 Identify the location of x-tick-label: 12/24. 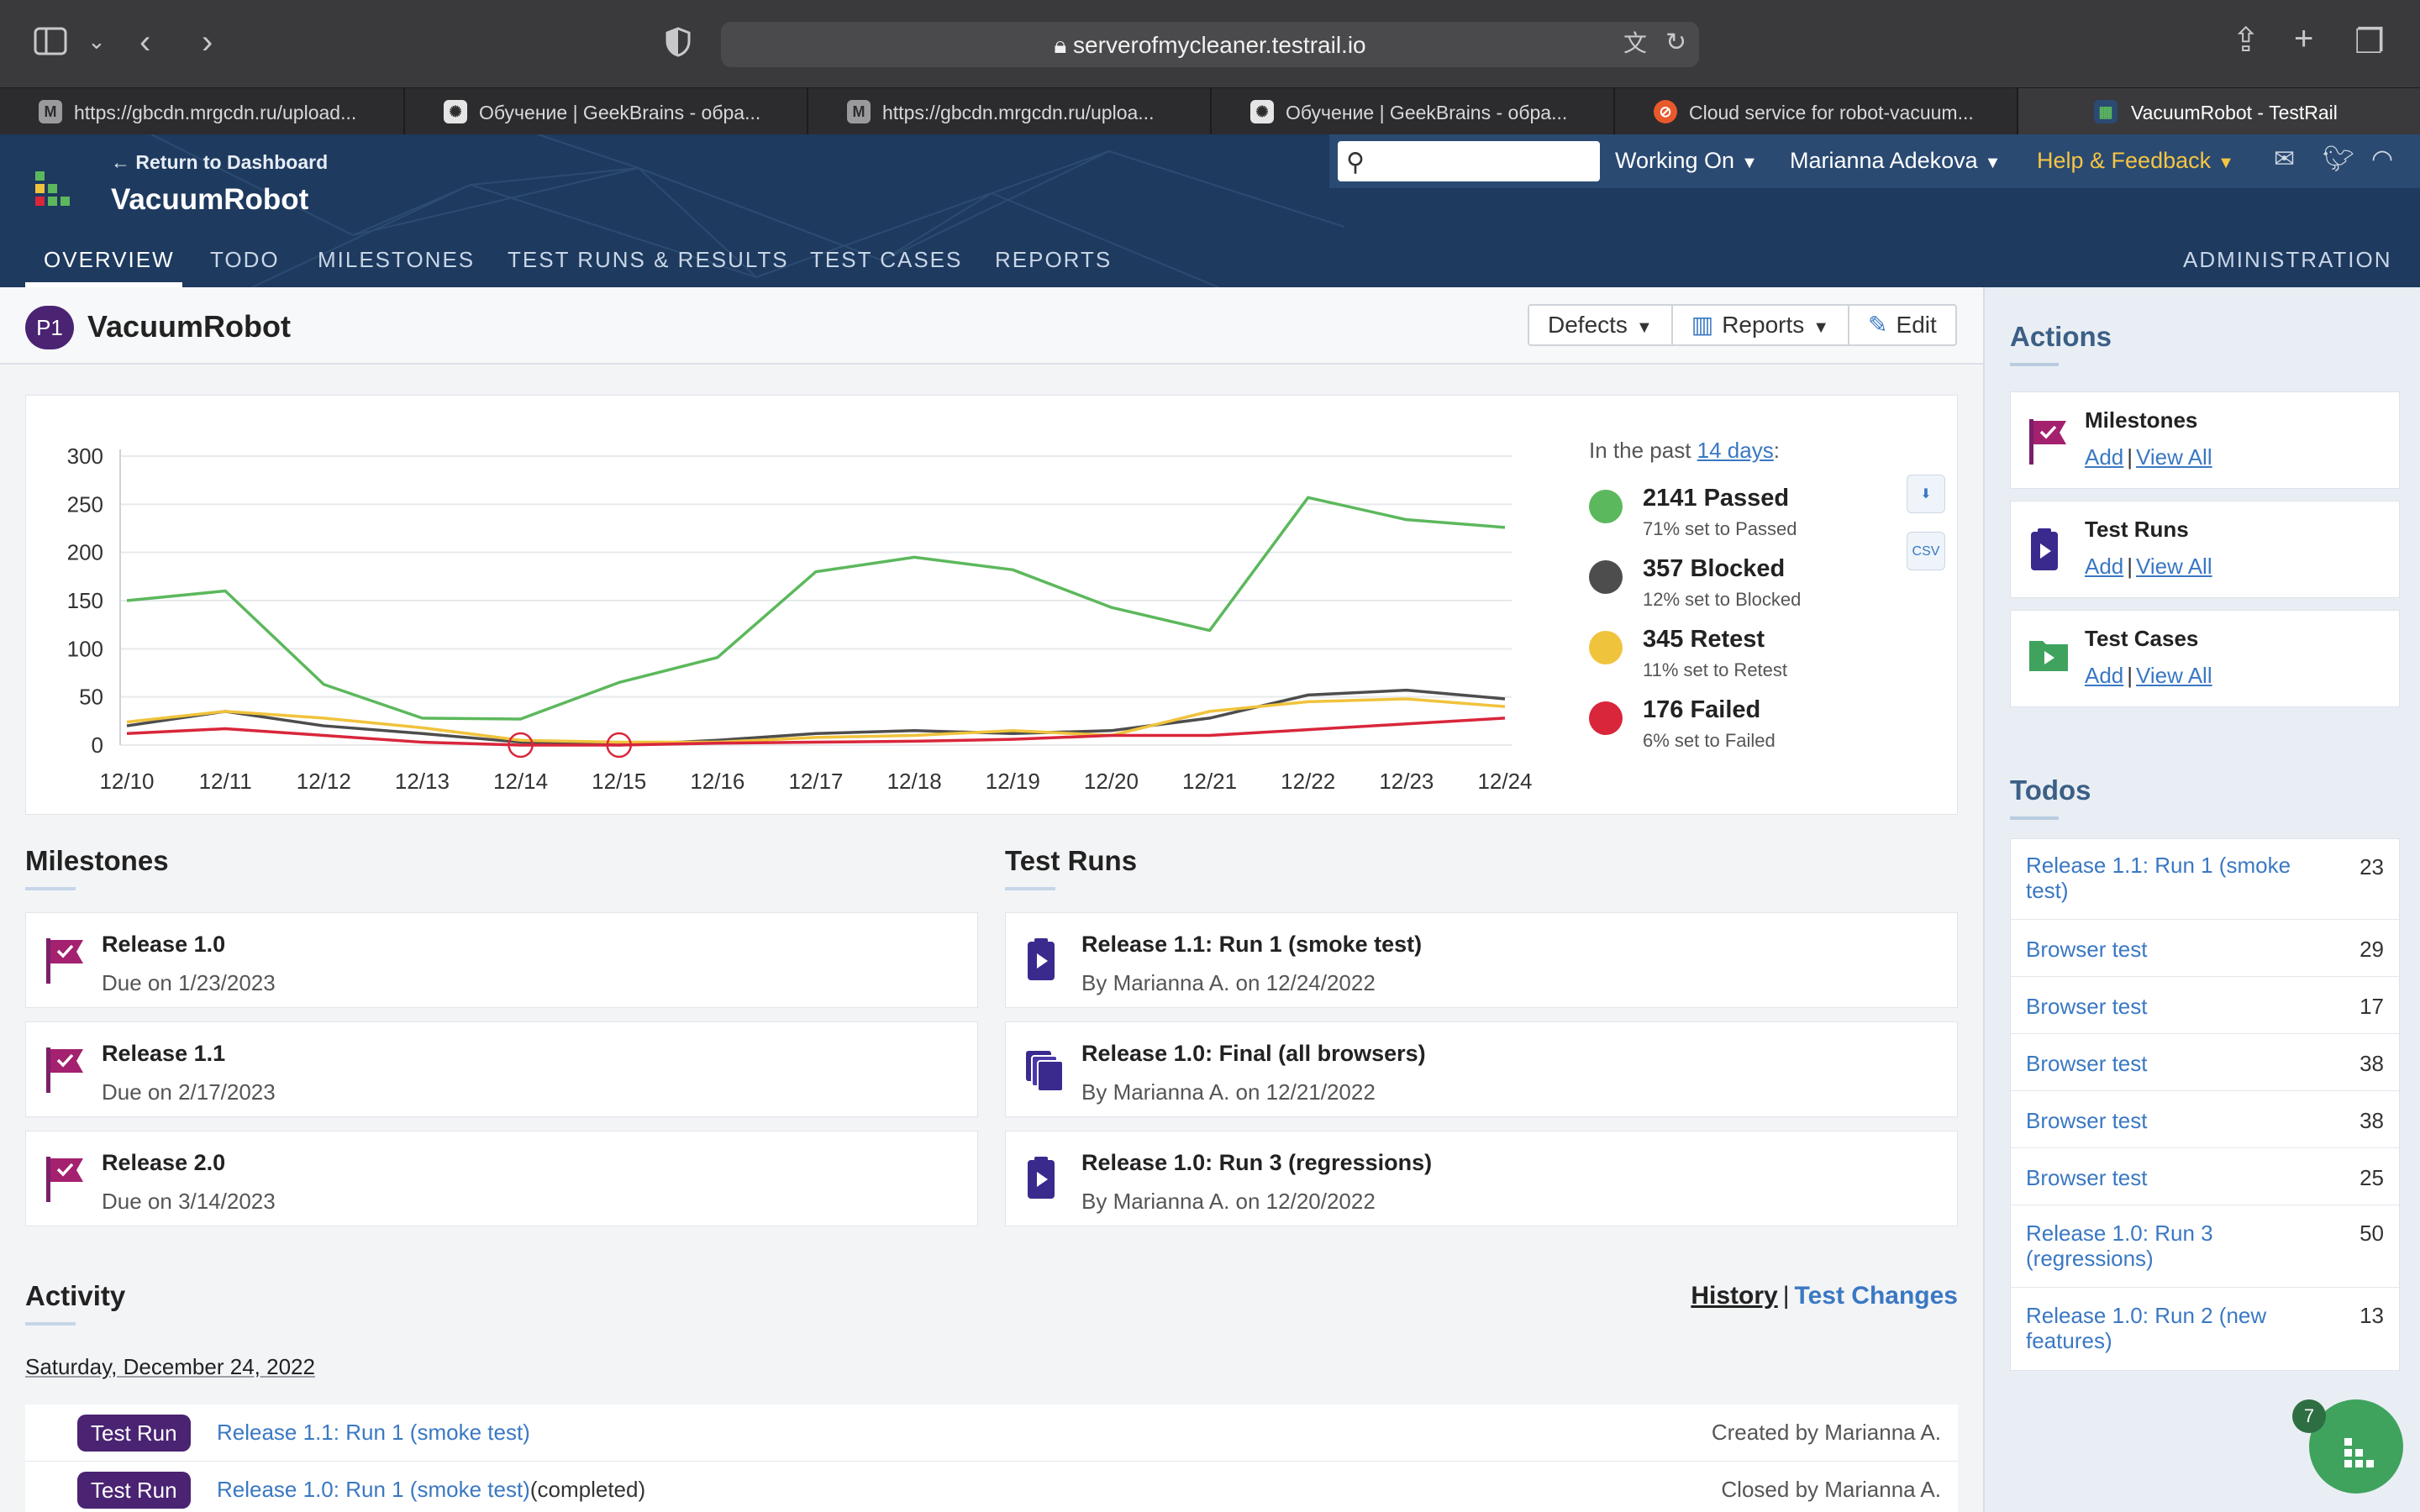
(1504, 781).